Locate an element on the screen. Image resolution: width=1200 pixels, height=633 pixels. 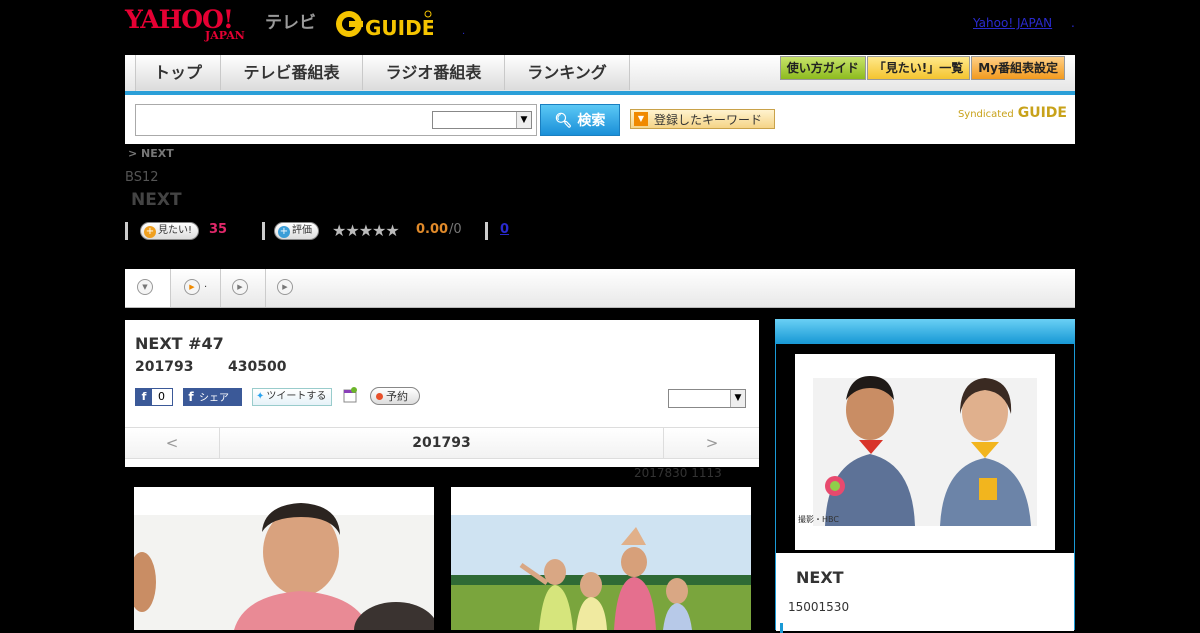
mitai-button: + 見たい! is located at coordinates (170, 231).